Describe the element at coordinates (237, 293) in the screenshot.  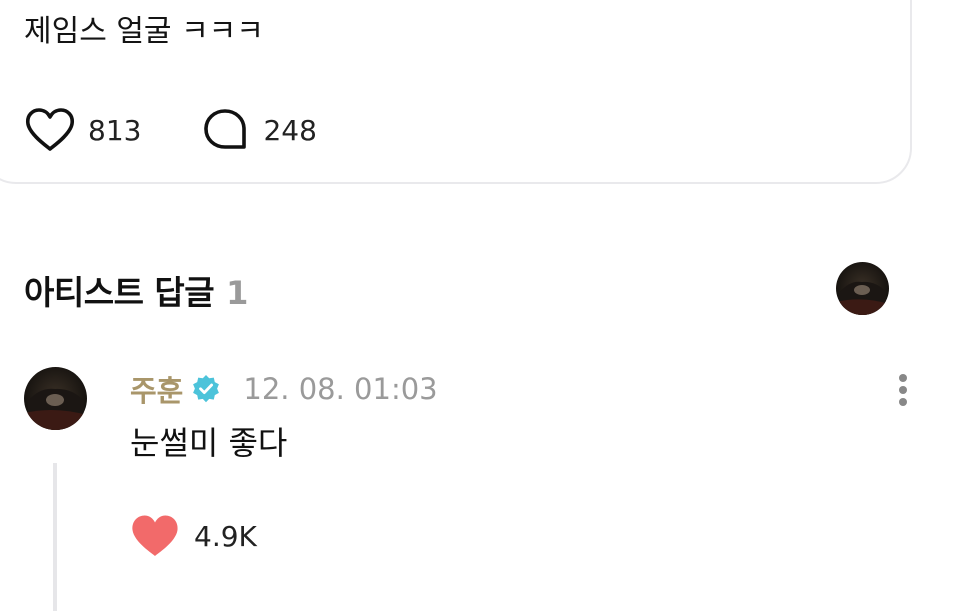
I see `artist-replies-count: 1` at that location.